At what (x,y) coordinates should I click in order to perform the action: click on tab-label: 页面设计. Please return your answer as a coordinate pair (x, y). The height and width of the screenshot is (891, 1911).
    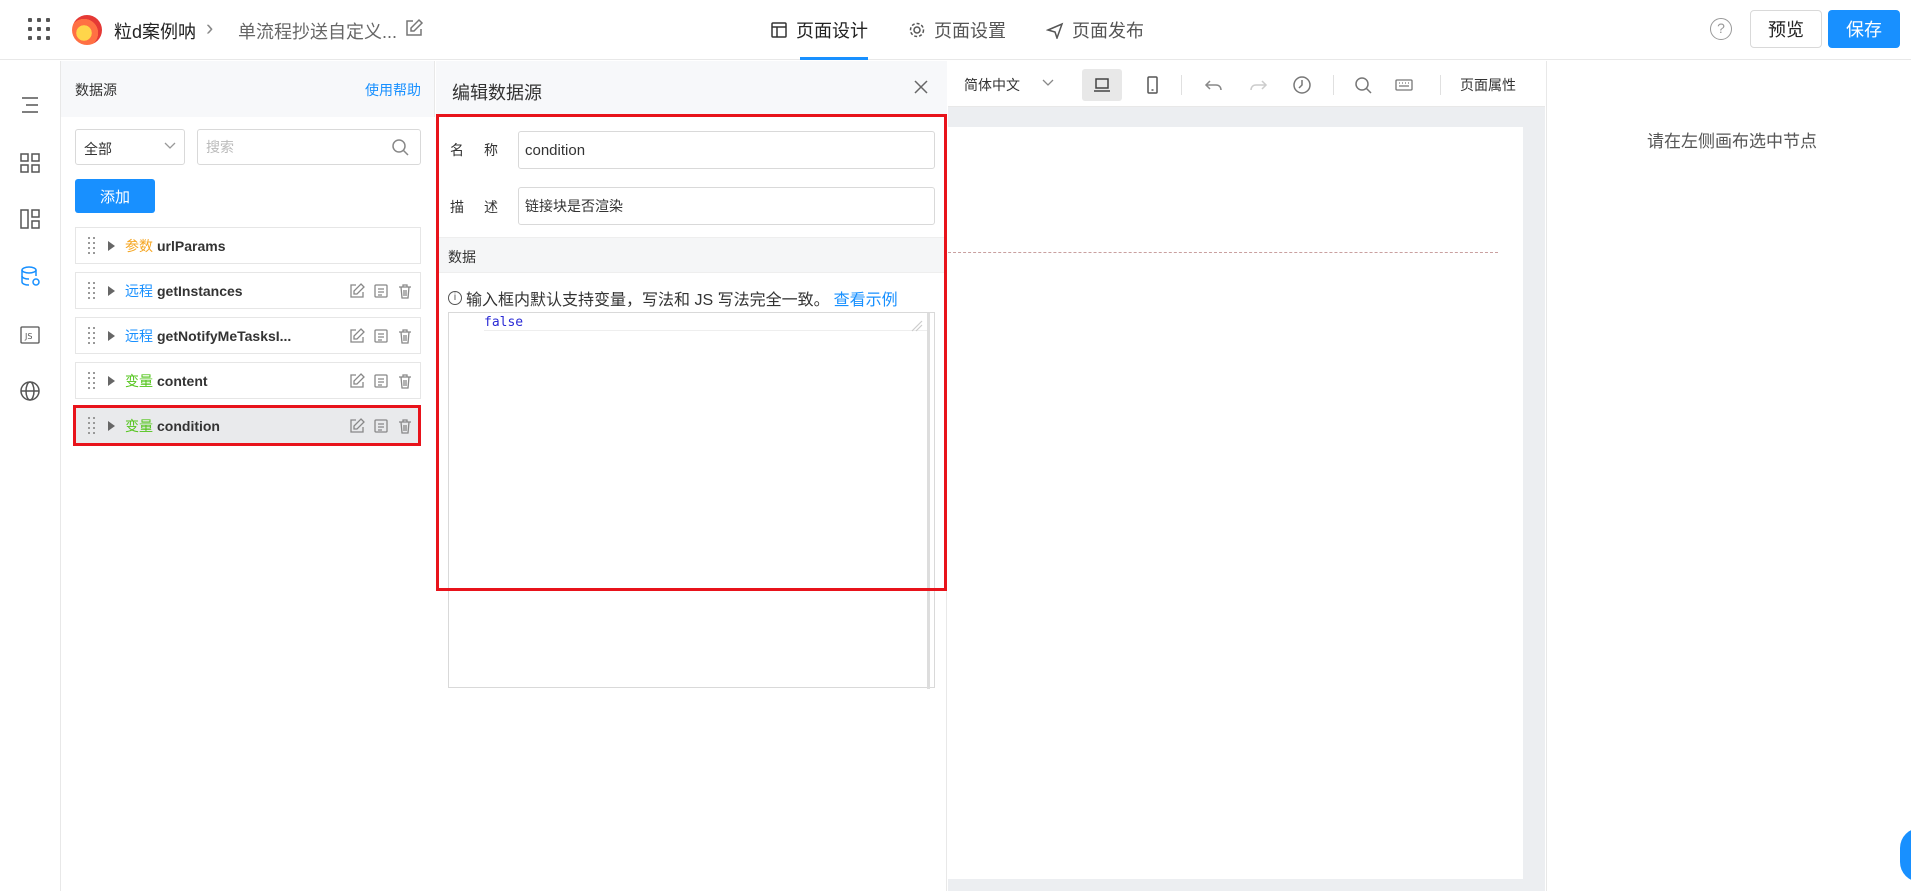
    Looking at the image, I should click on (832, 31).